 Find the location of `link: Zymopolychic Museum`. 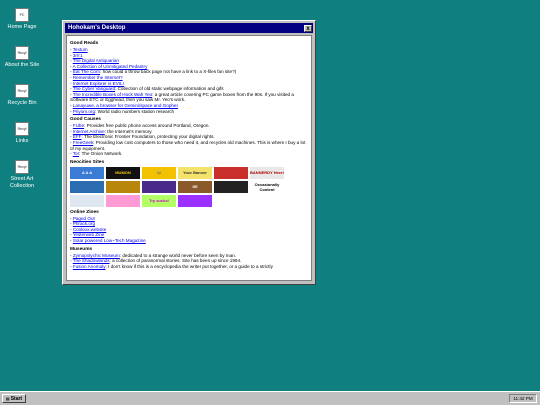

link: Zymopolychic Museum is located at coordinates (96, 255).